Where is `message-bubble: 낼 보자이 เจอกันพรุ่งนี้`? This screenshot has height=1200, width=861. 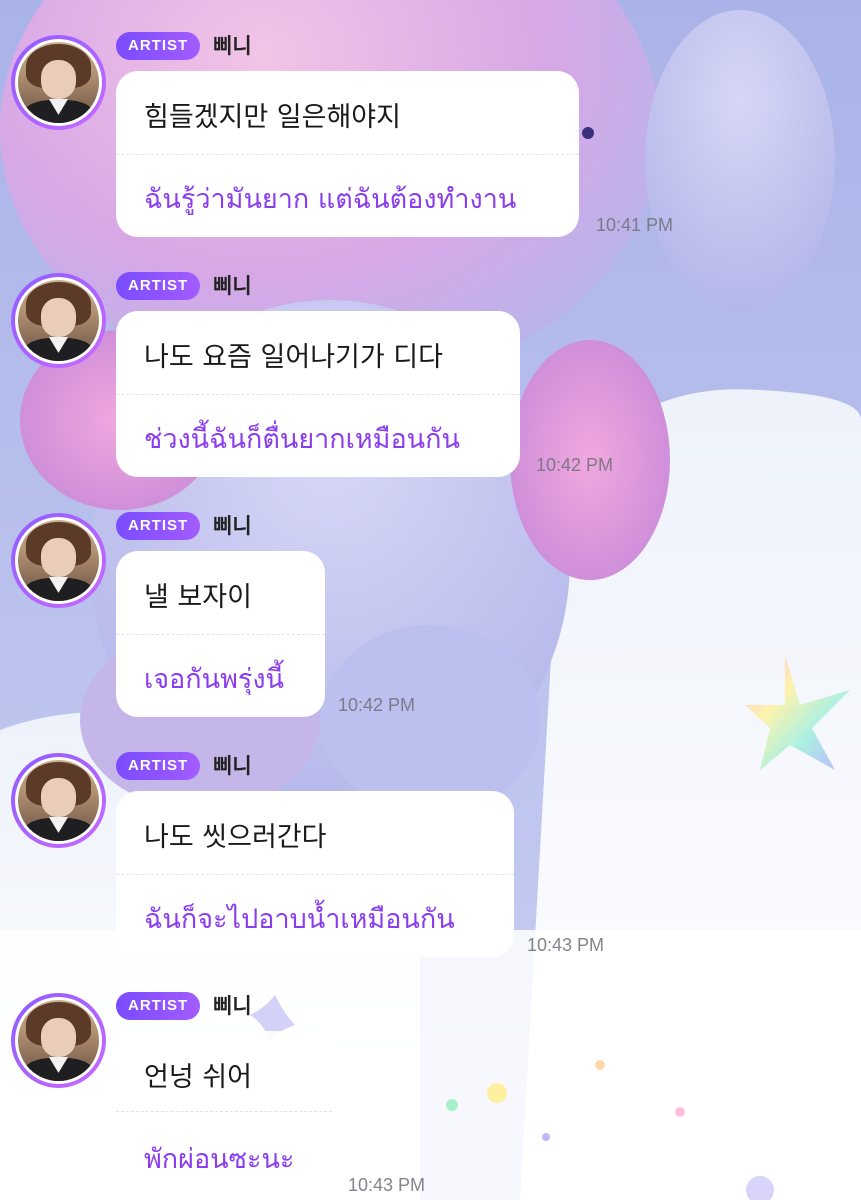 message-bubble: 낼 보자이 เจอกันพรุ่งนี้ is located at coordinates (220, 634).